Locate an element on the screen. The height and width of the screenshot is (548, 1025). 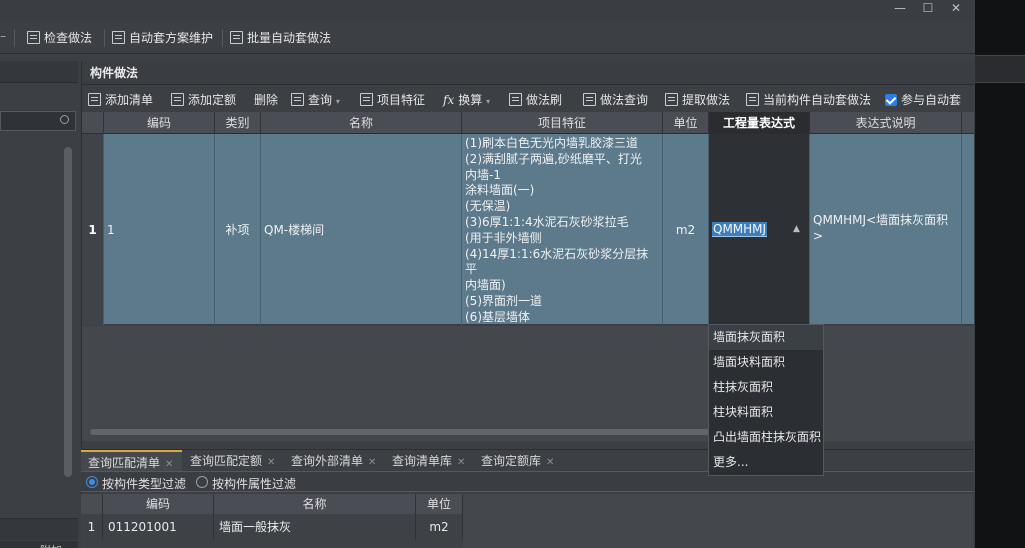
search-icon is located at coordinates (64, 119).